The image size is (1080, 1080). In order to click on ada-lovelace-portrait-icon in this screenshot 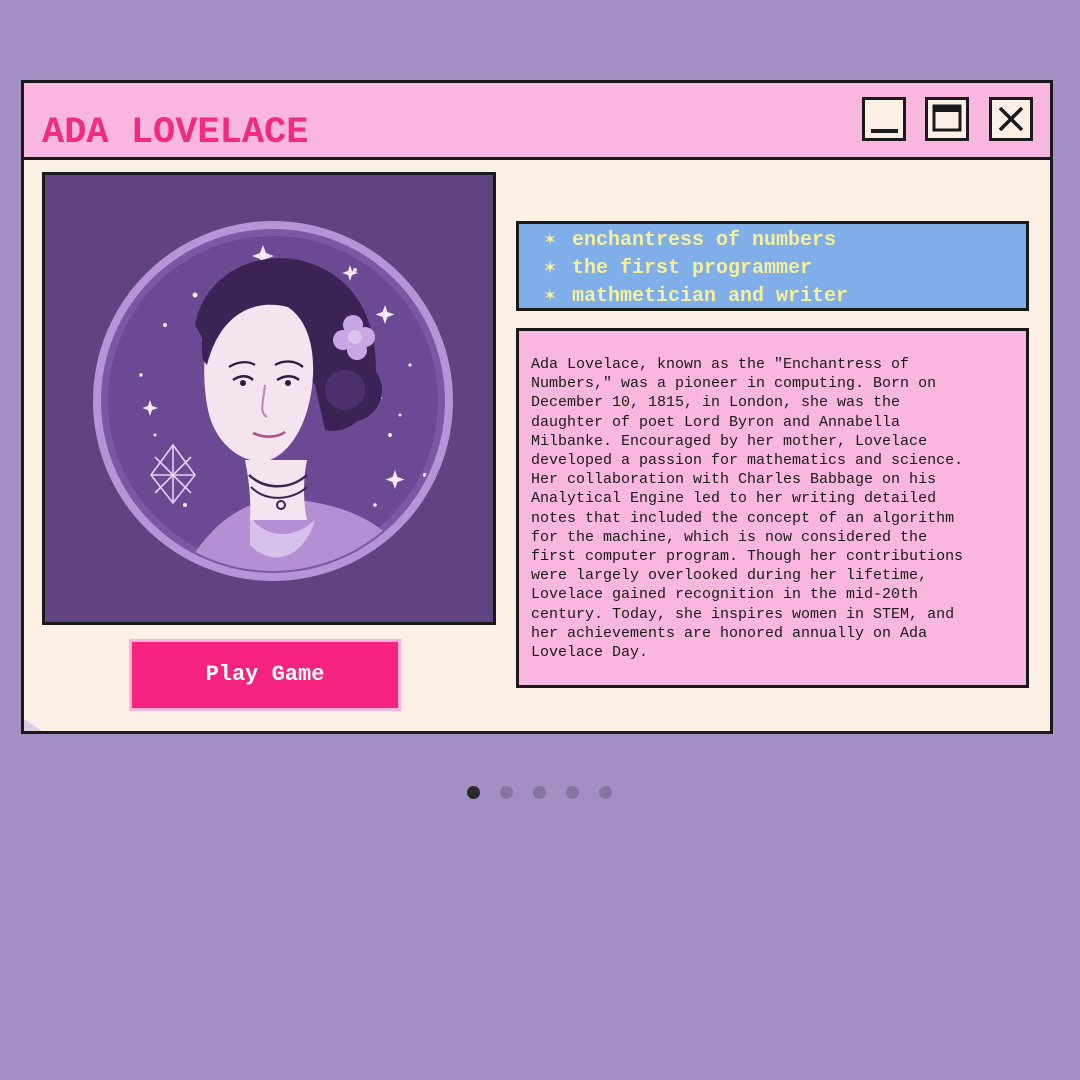, I will do `click(273, 401)`.